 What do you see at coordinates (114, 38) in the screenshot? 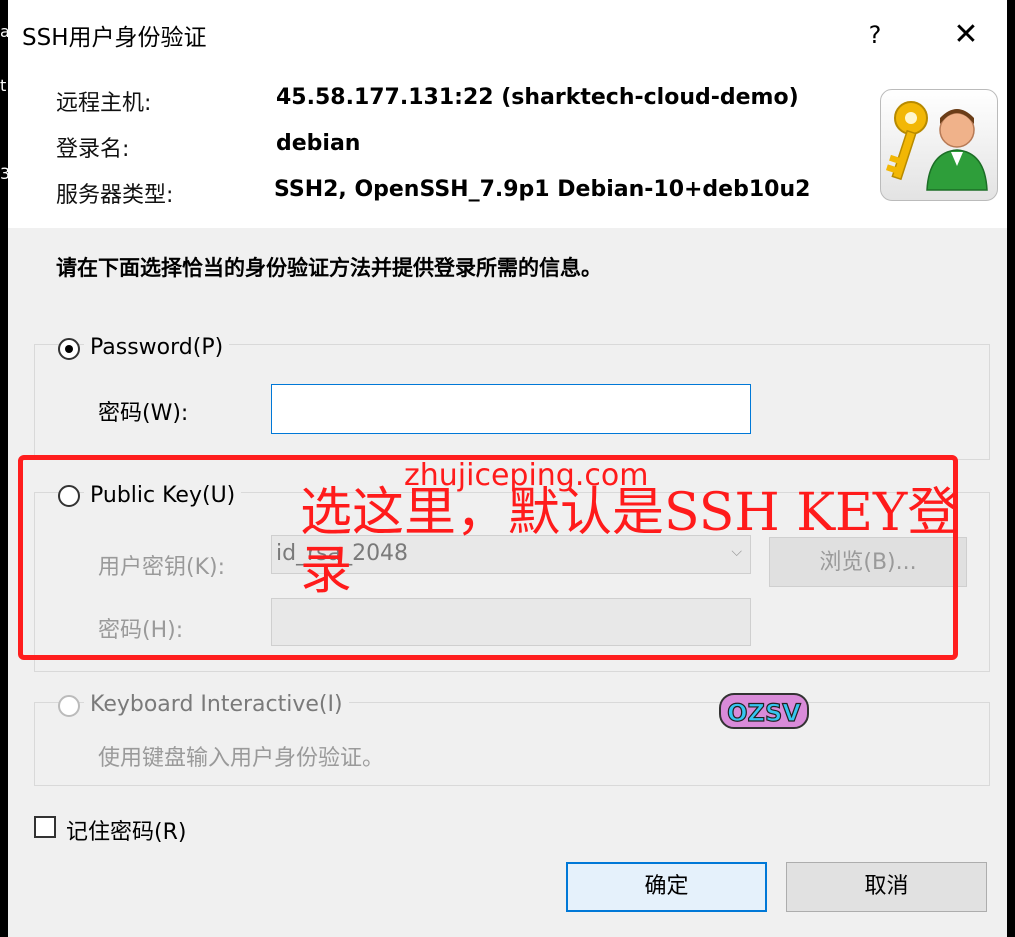
I see `dialog-title: SSH用户身份验证` at bounding box center [114, 38].